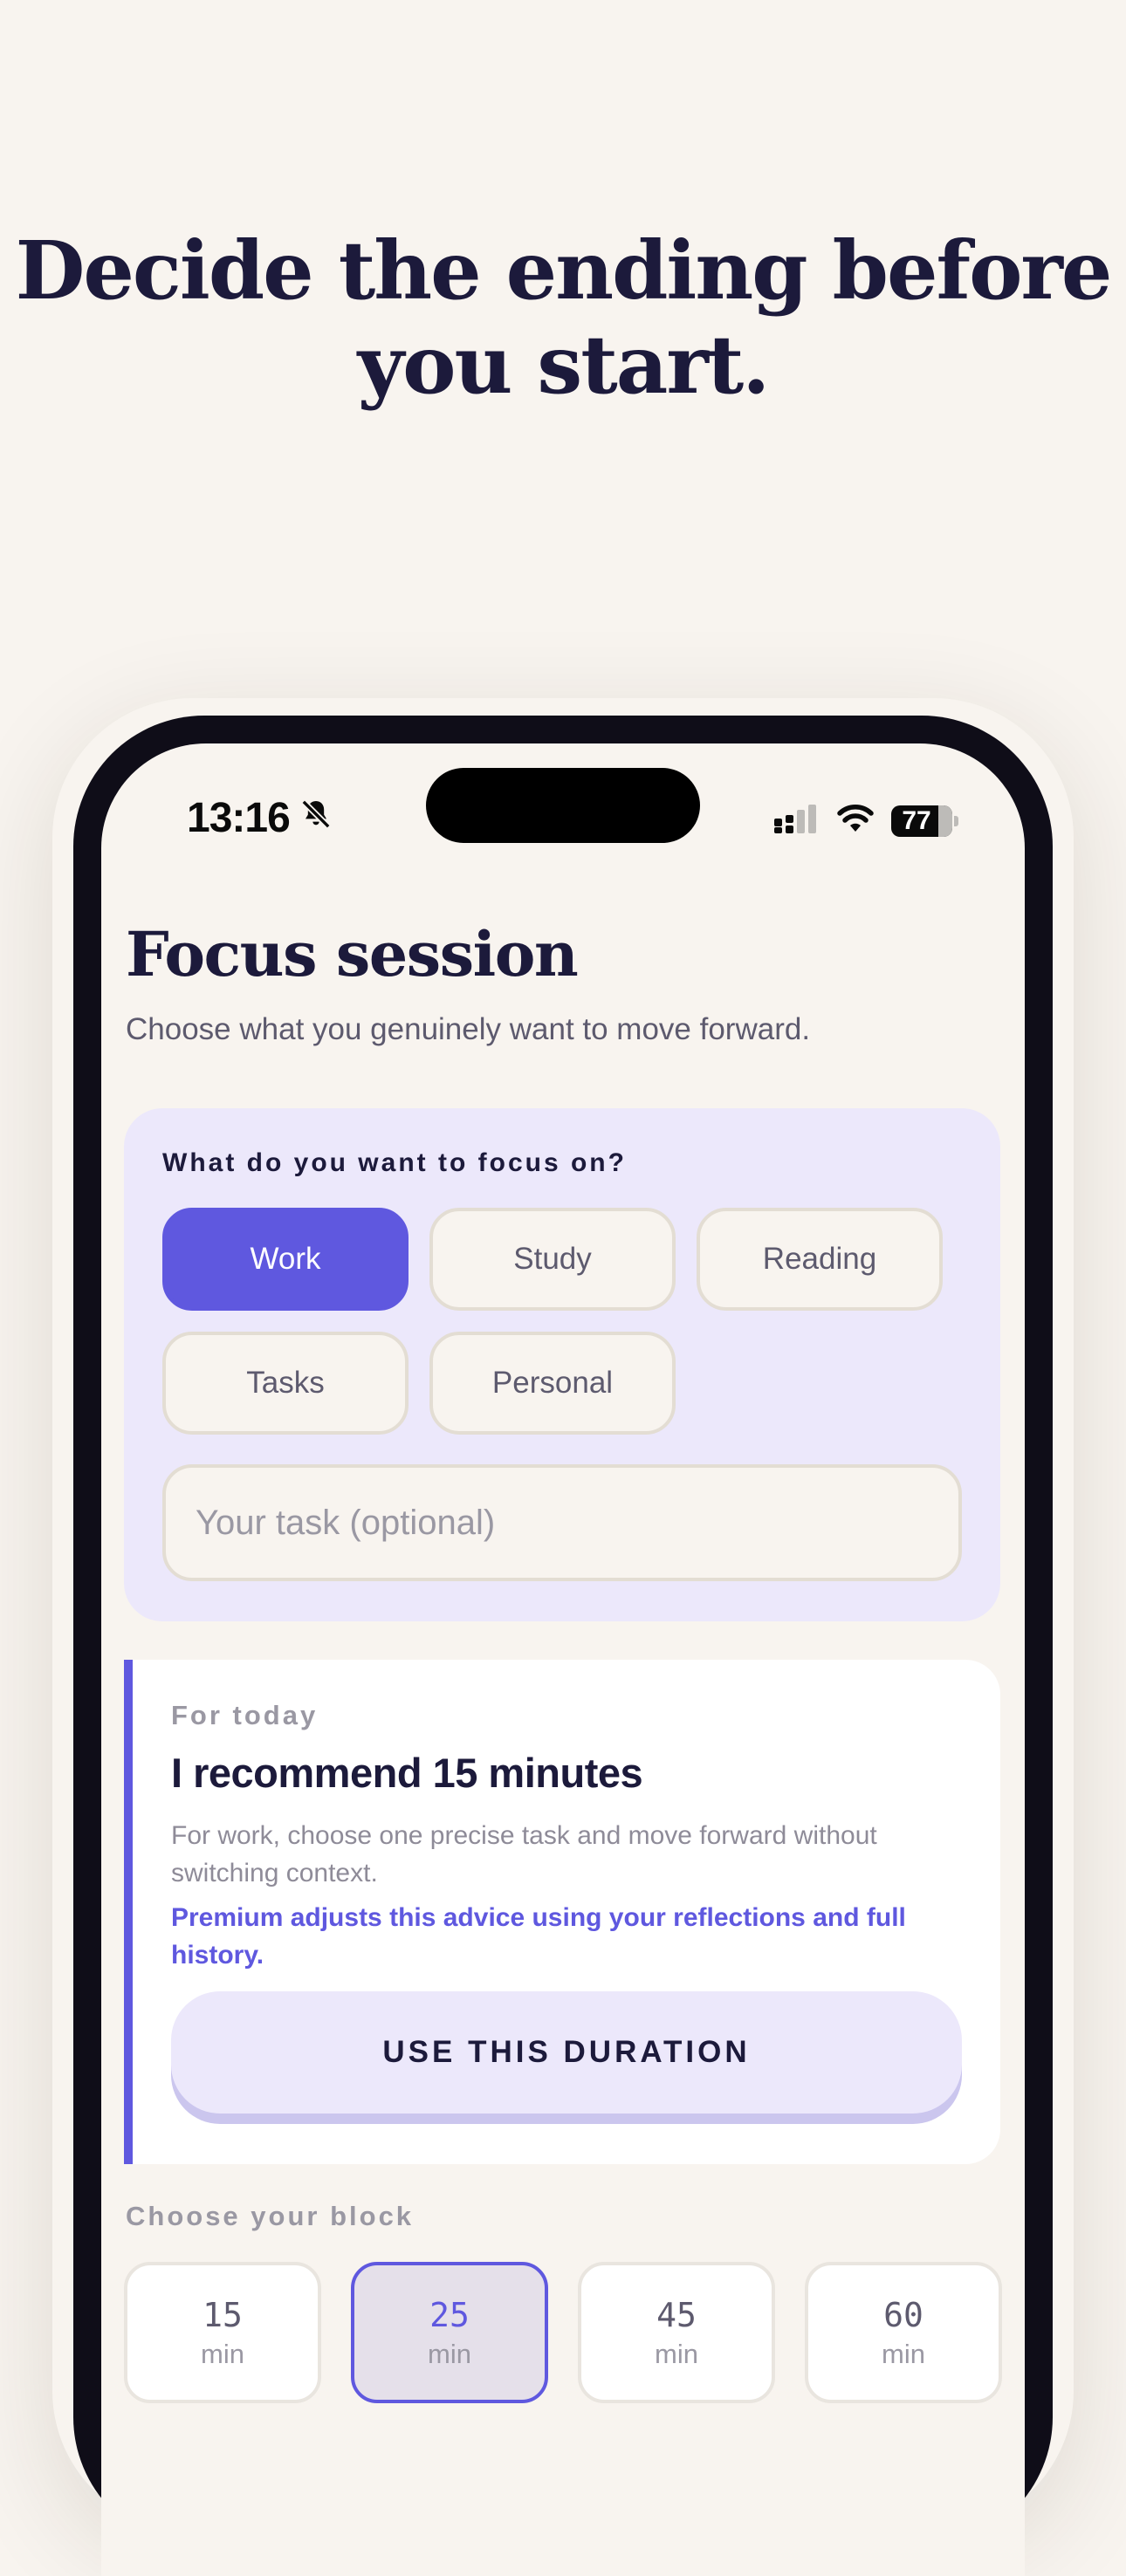 The width and height of the screenshot is (1126, 2576). I want to click on page-title: Focus session, so click(352, 954).